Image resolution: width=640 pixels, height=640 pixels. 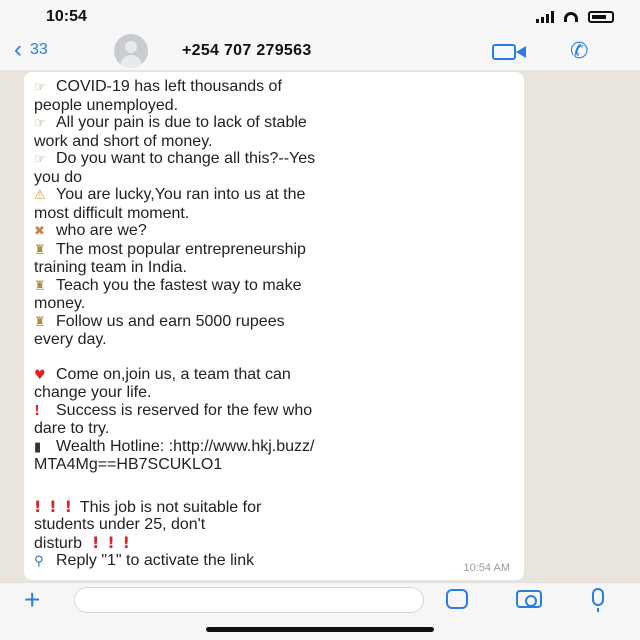 What do you see at coordinates (579, 51) in the screenshot?
I see `phone-icon: ✆` at bounding box center [579, 51].